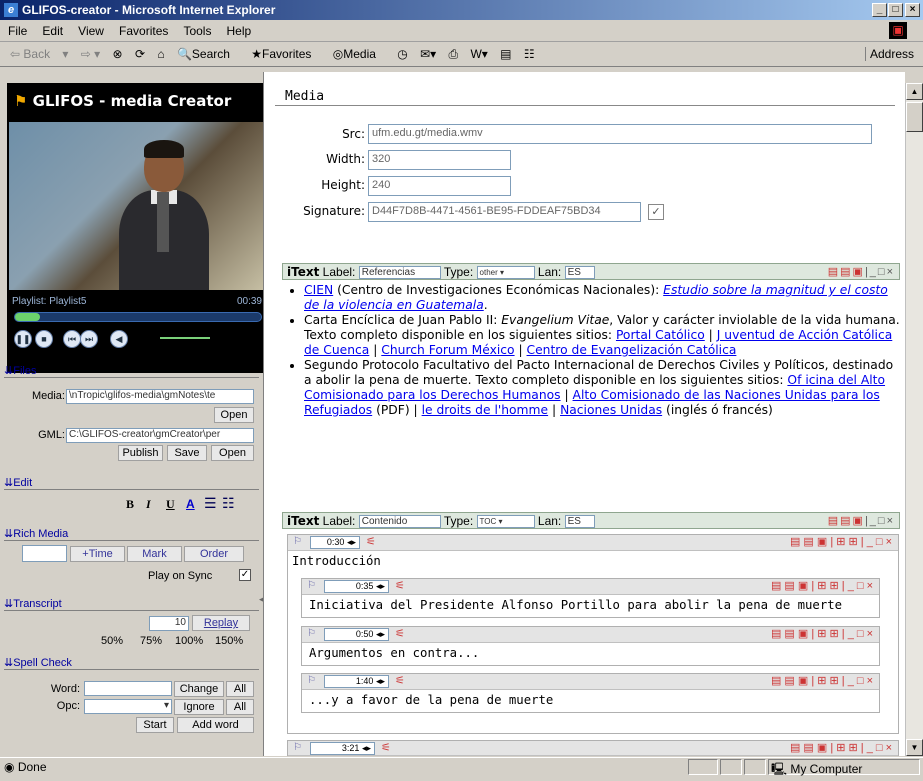 This screenshot has height=781, width=923. Describe the element at coordinates (199, 707) in the screenshot. I see `ignore-button: Ignore` at that location.